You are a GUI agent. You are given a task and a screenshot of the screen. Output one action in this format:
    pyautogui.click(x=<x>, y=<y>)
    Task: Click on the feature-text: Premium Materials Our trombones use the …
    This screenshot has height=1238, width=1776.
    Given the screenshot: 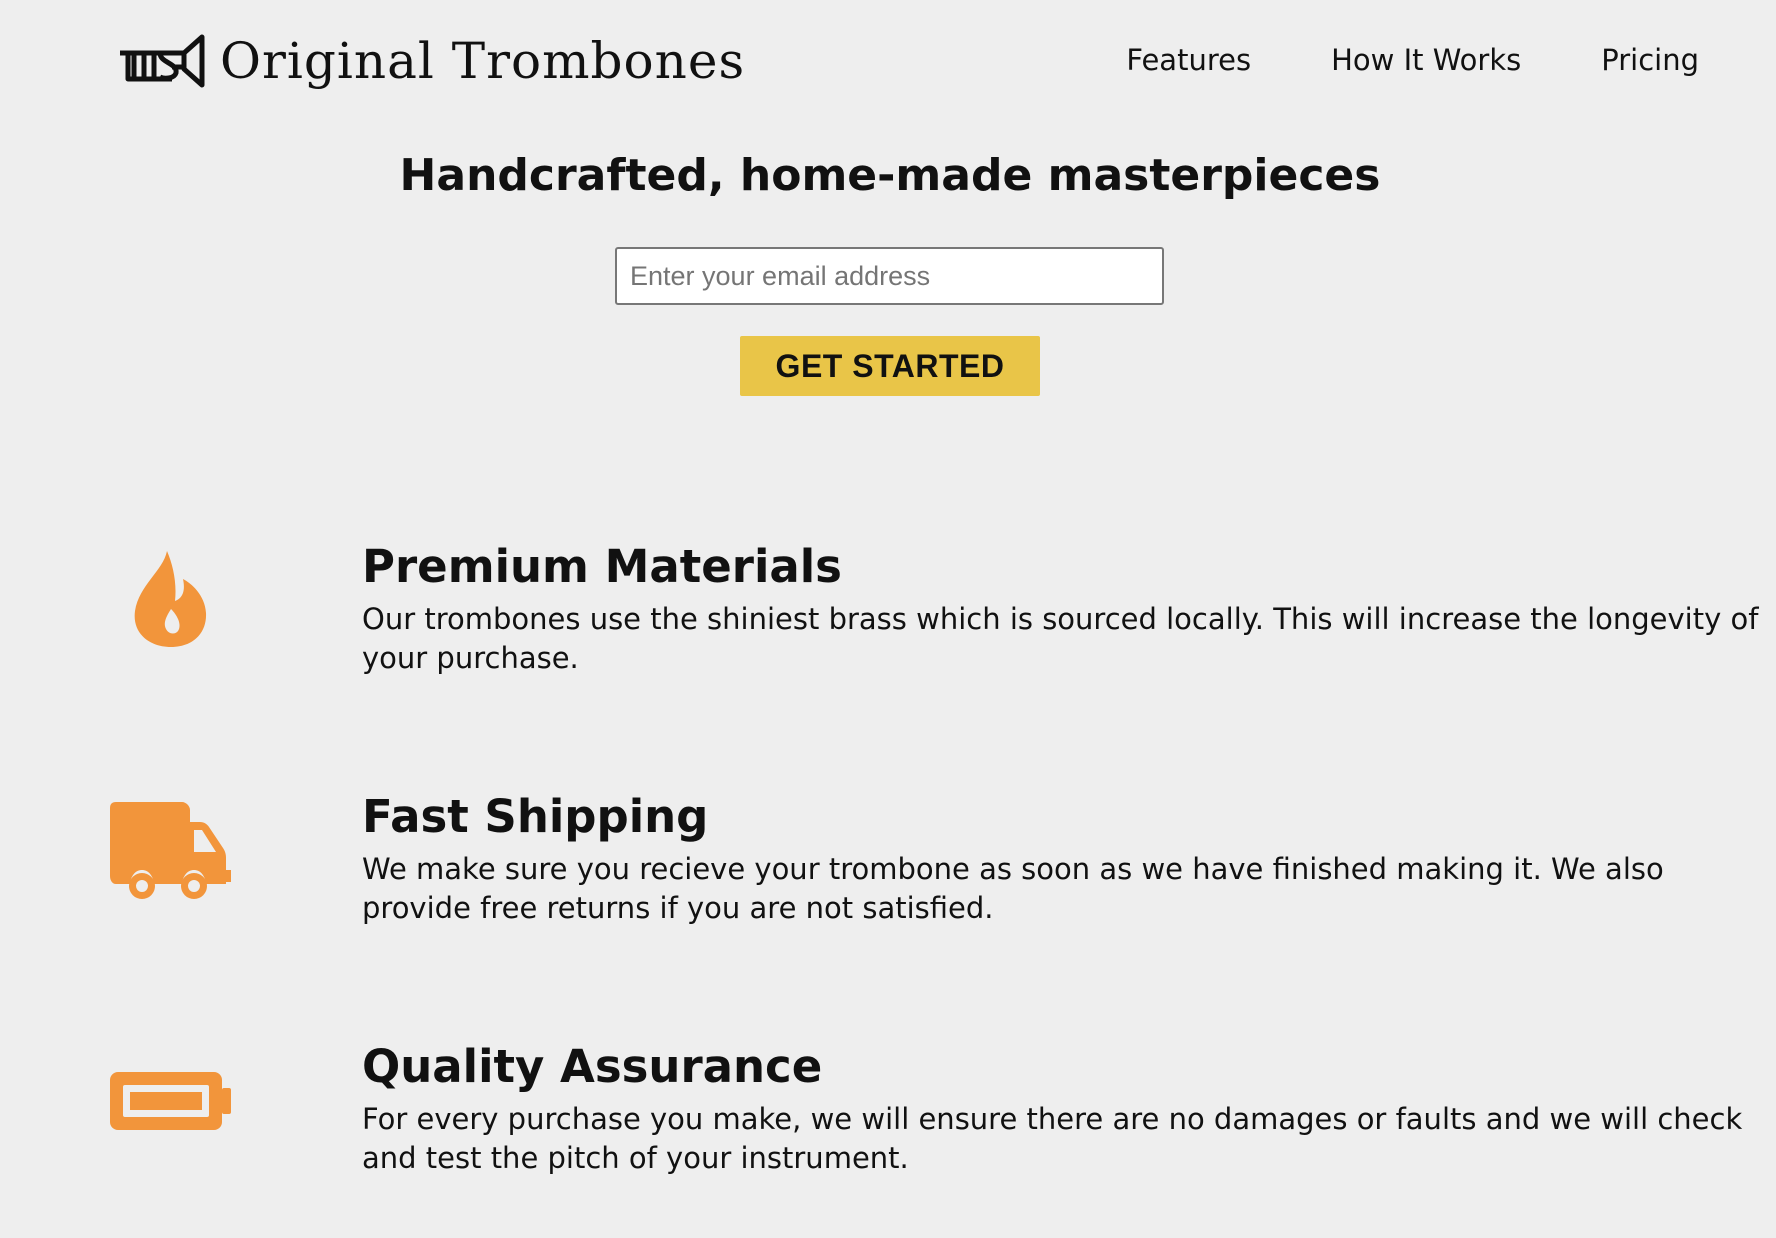 What is the action you would take?
    pyautogui.click(x=1062, y=609)
    